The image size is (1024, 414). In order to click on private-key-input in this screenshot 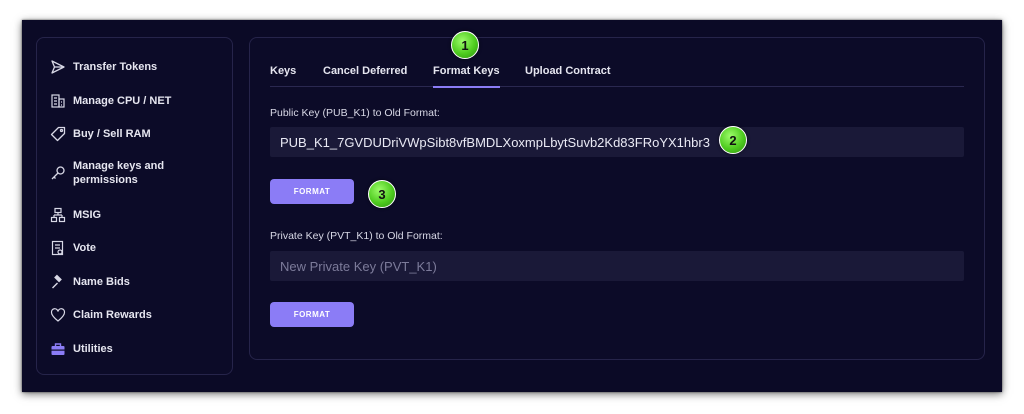, I will do `click(617, 266)`.